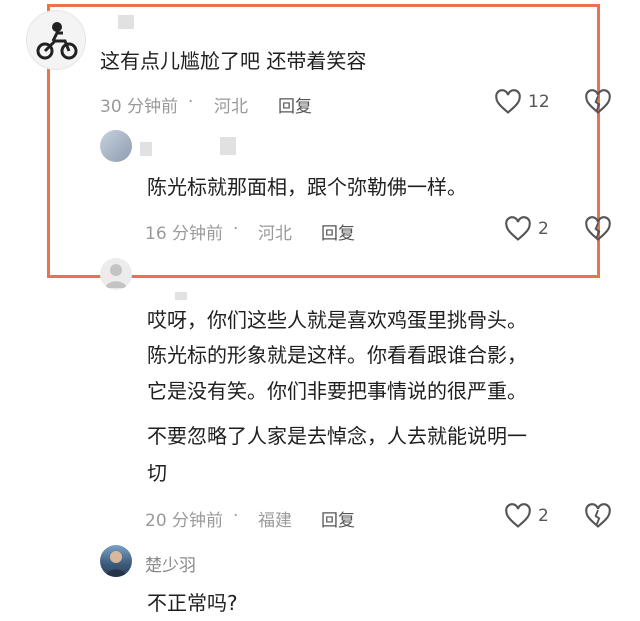 This screenshot has height=621, width=640. Describe the element at coordinates (170, 563) in the screenshot. I see `username: 楚少羽` at that location.